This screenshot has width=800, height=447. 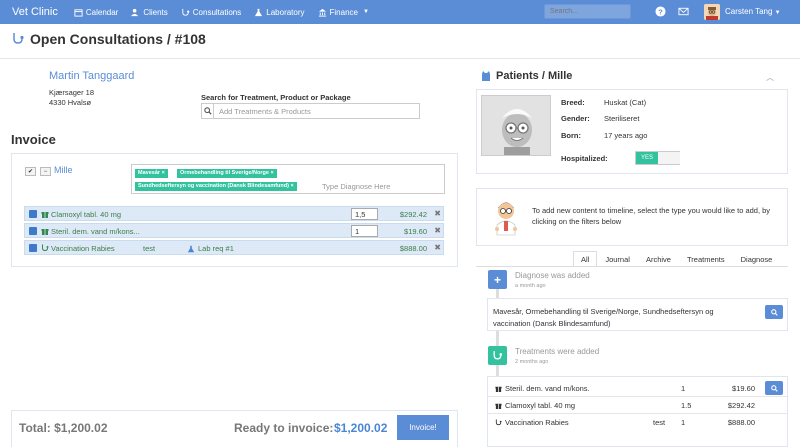 What do you see at coordinates (712, 12) in the screenshot?
I see `user-avatar` at bounding box center [712, 12].